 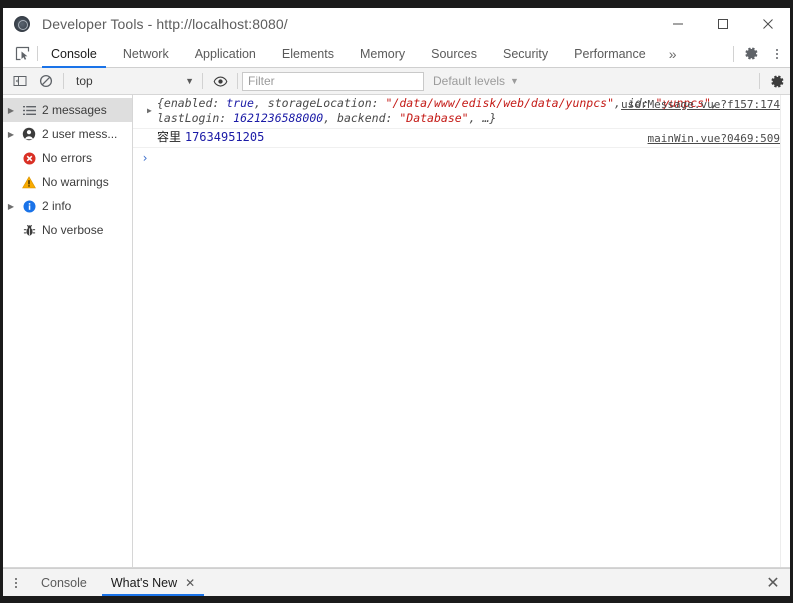 What do you see at coordinates (20, 81) in the screenshot?
I see `show-console-sidebar-icon` at bounding box center [20, 81].